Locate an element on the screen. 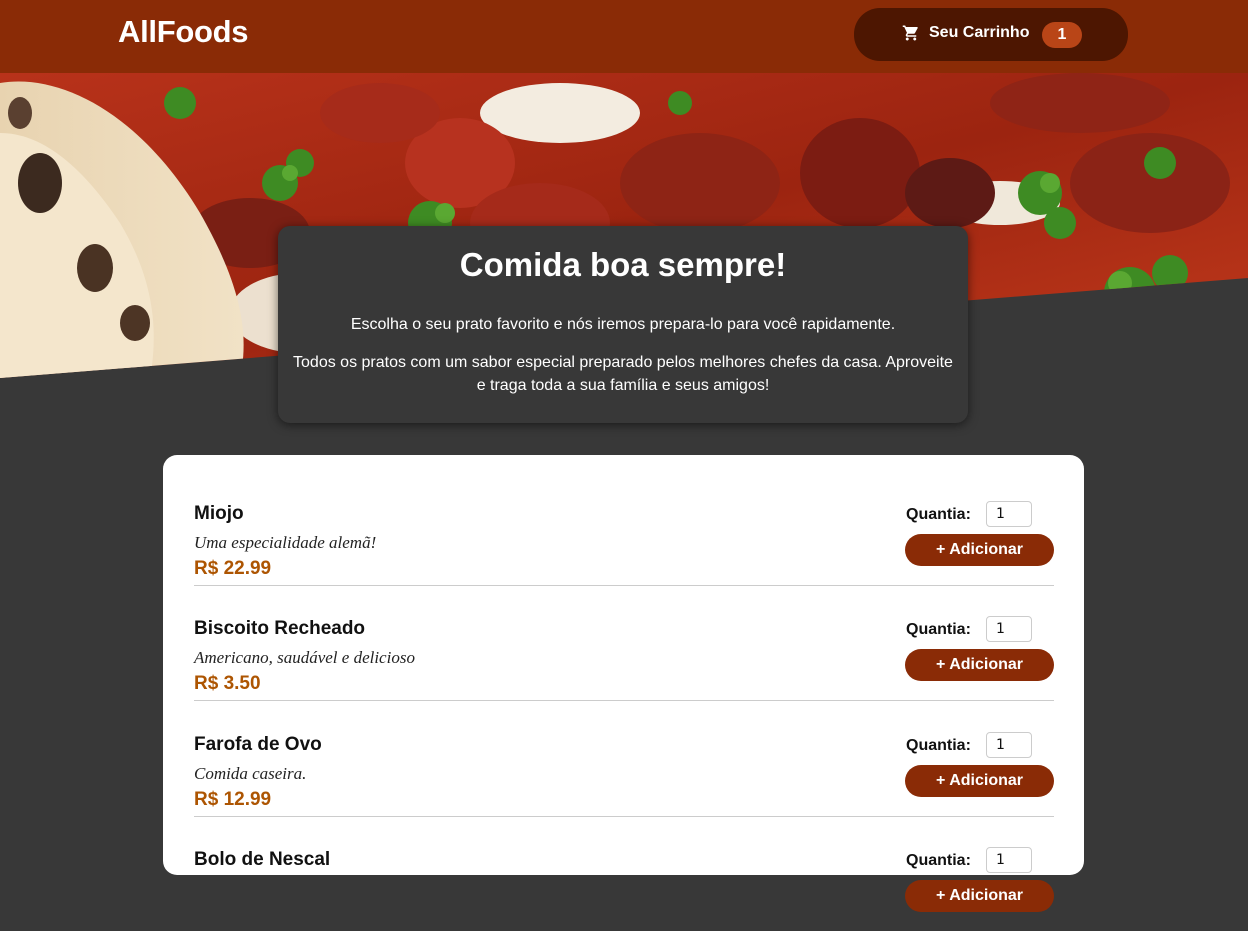 The image size is (1248, 931). meal-description: Americano, saudável e delicioso is located at coordinates (304, 657).